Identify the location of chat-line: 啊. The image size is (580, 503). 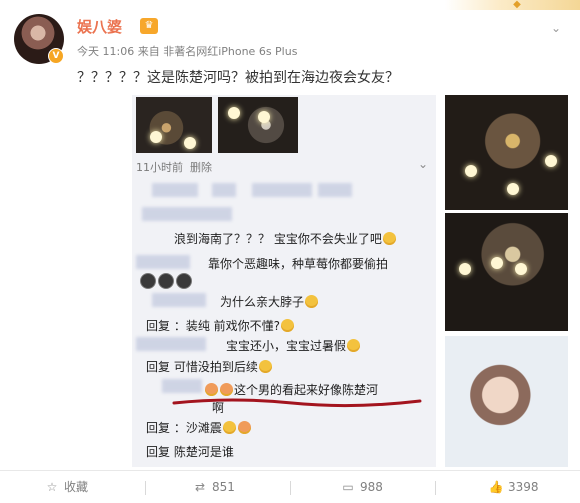
(218, 408).